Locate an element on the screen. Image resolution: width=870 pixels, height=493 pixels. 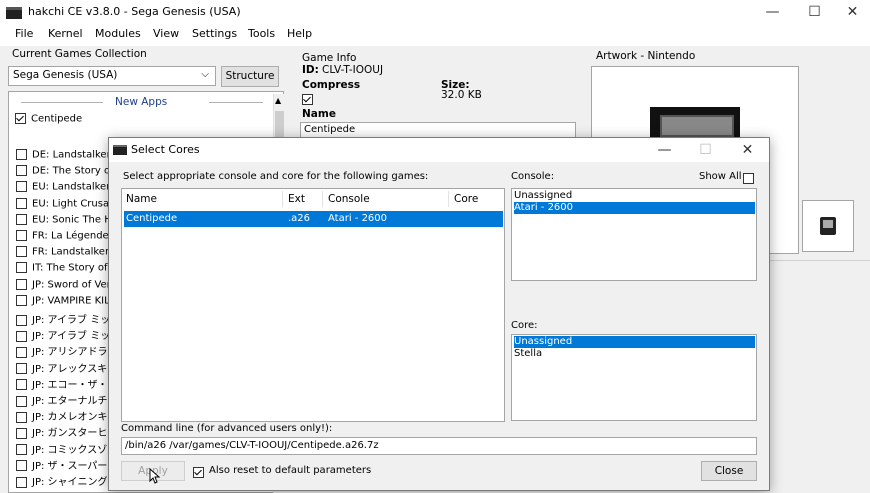
list-item: JP: アレックスキッド is located at coordinates (64, 368).